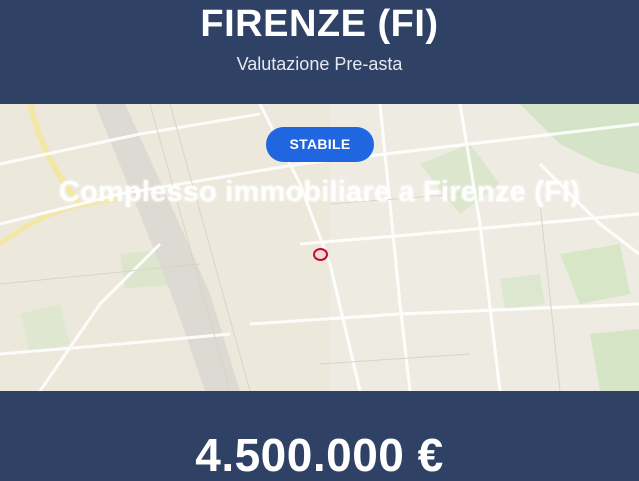  Describe the element at coordinates (319, 24) in the screenshot. I see `page-title: FIRENZE (FI)` at that location.